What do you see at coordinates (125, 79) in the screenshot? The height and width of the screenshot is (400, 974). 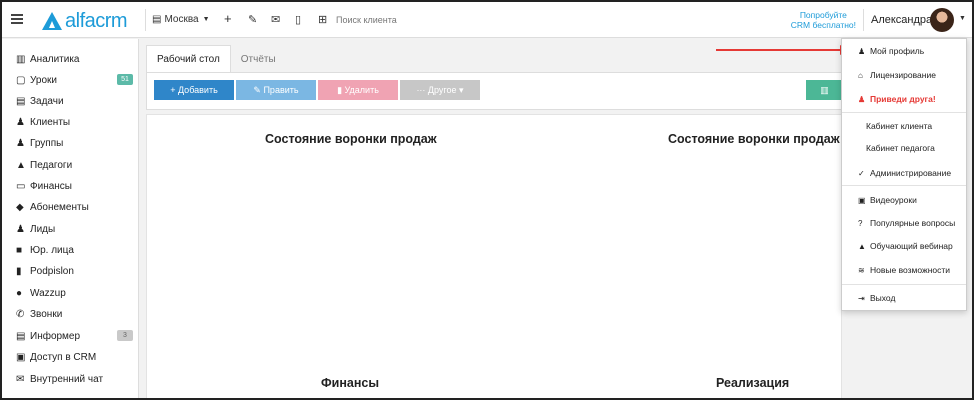 I see `count-badge: 51` at bounding box center [125, 79].